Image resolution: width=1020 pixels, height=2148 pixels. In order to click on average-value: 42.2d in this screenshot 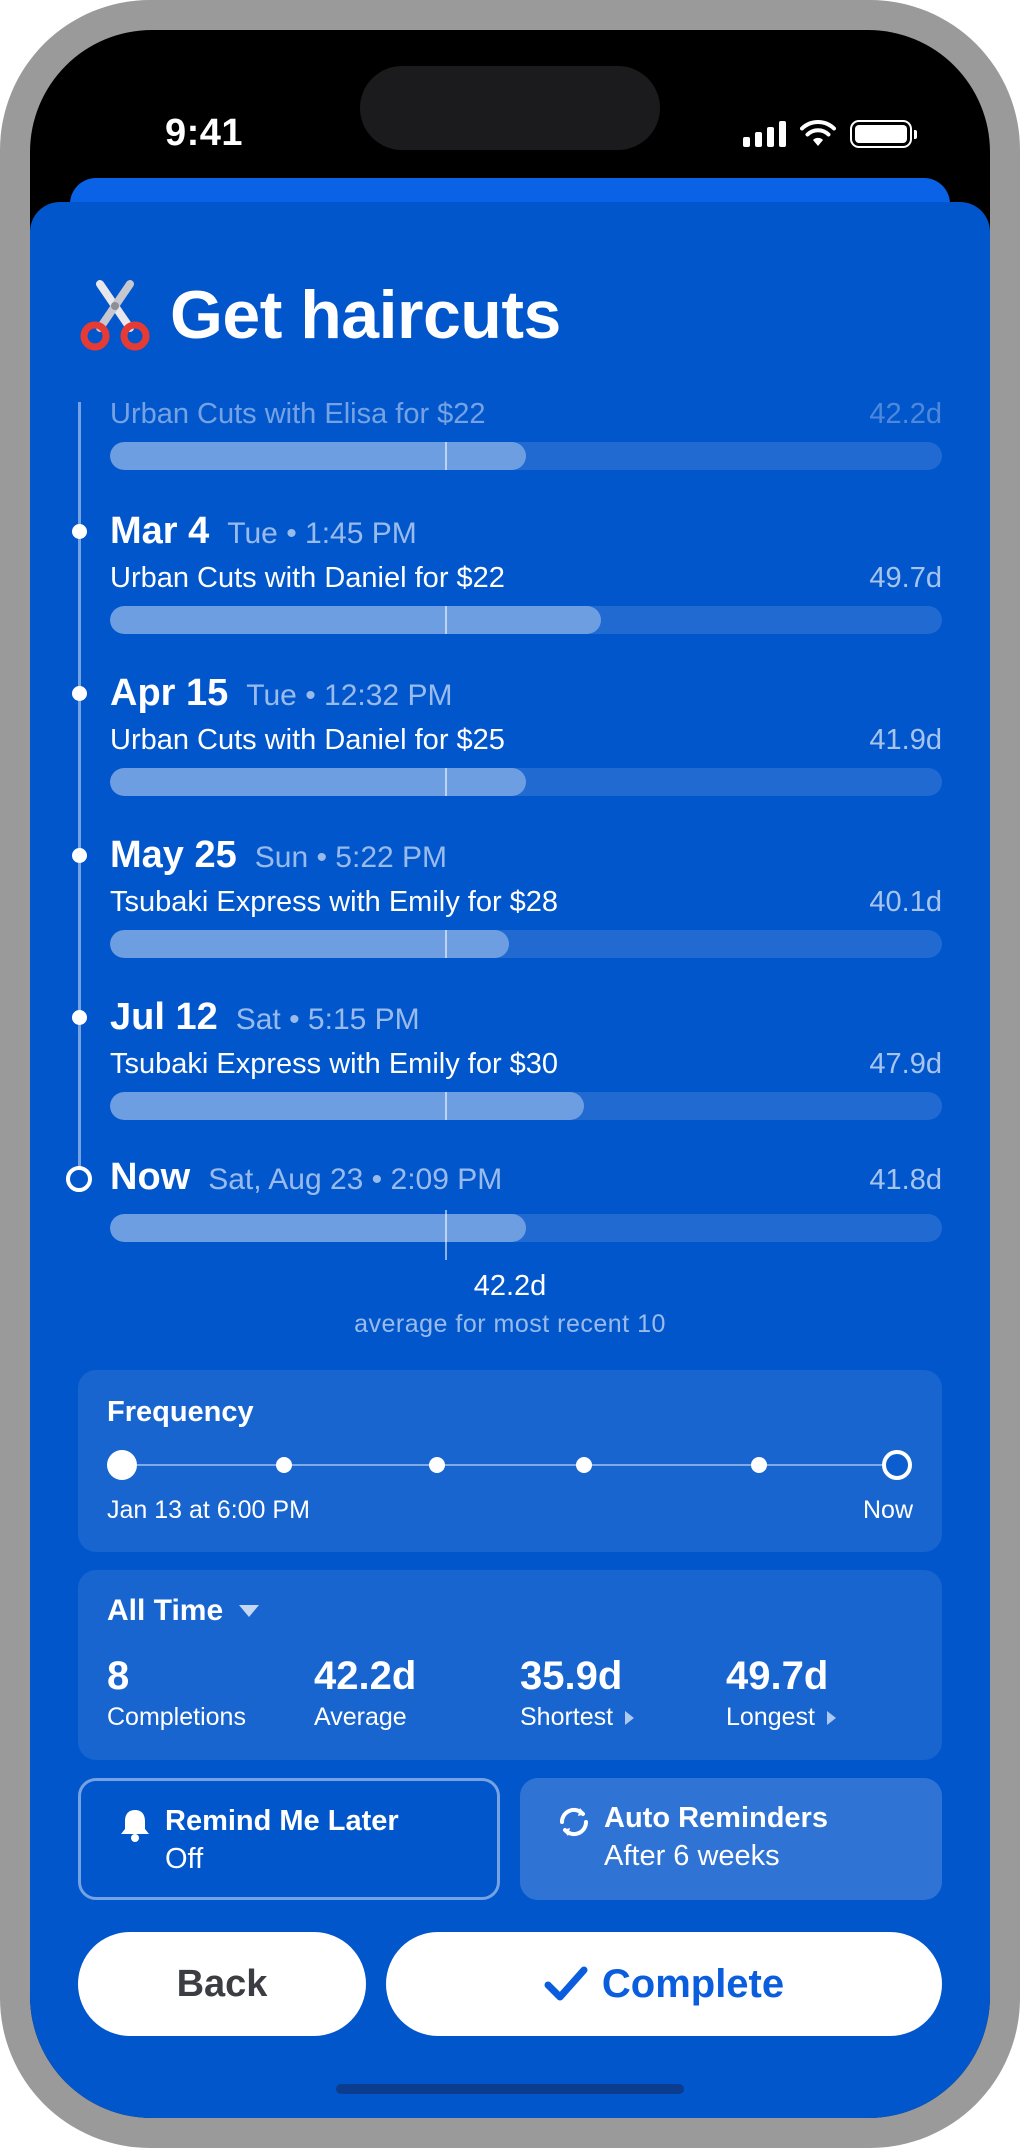, I will do `click(510, 1286)`.